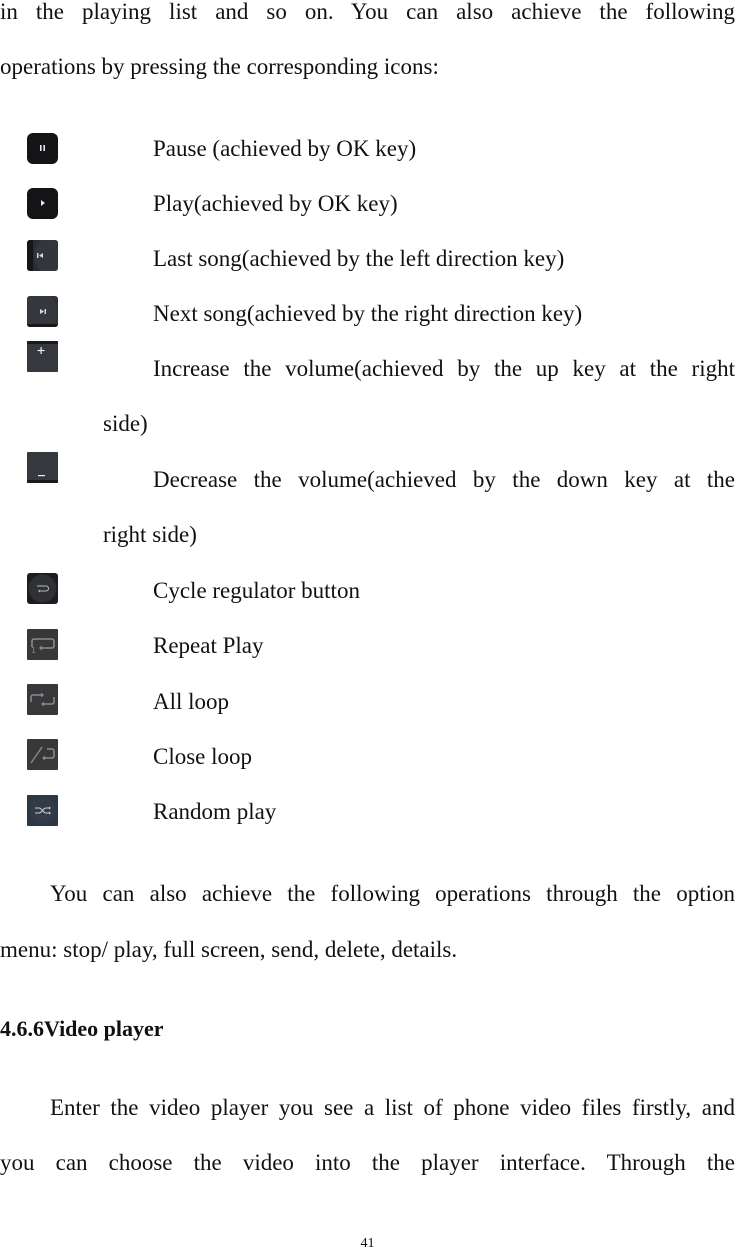  I want to click on play-icon, so click(42, 203).